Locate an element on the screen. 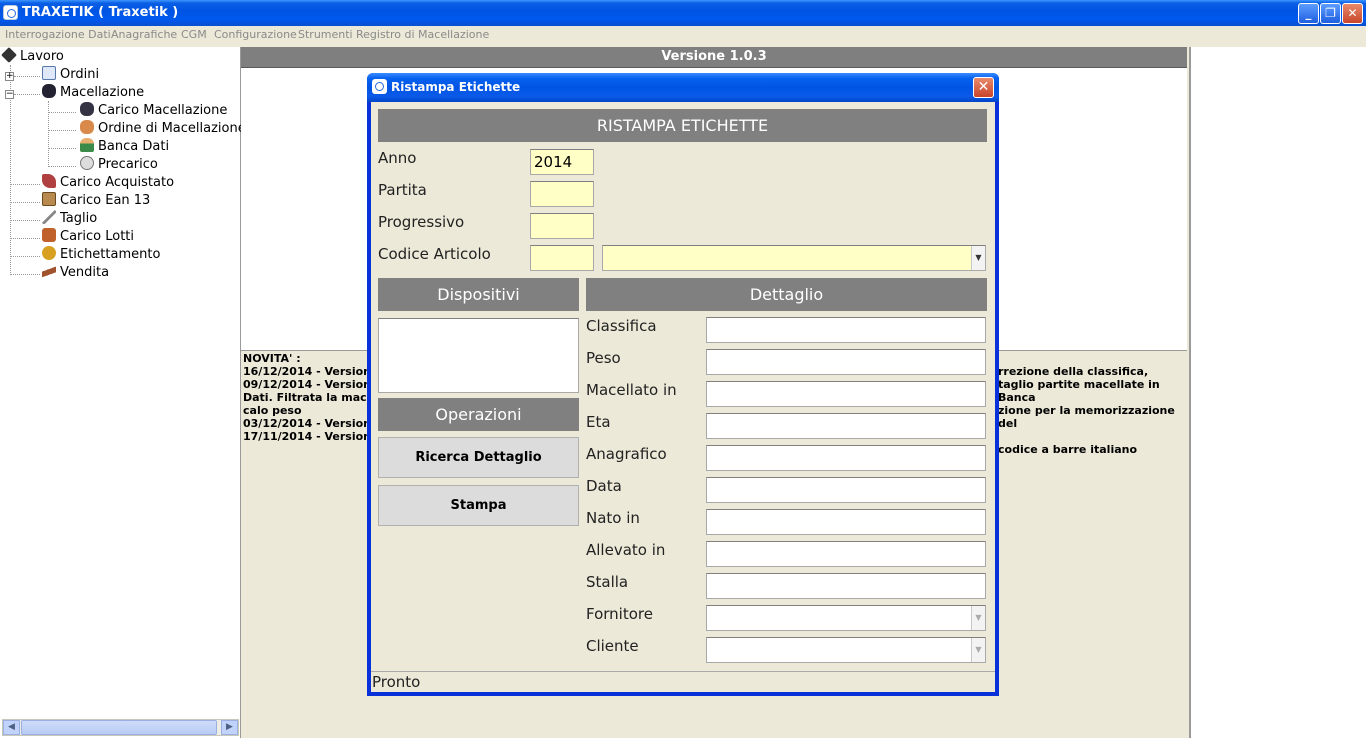 This screenshot has width=1366, height=738. tree-label: Vendita is located at coordinates (85, 272).